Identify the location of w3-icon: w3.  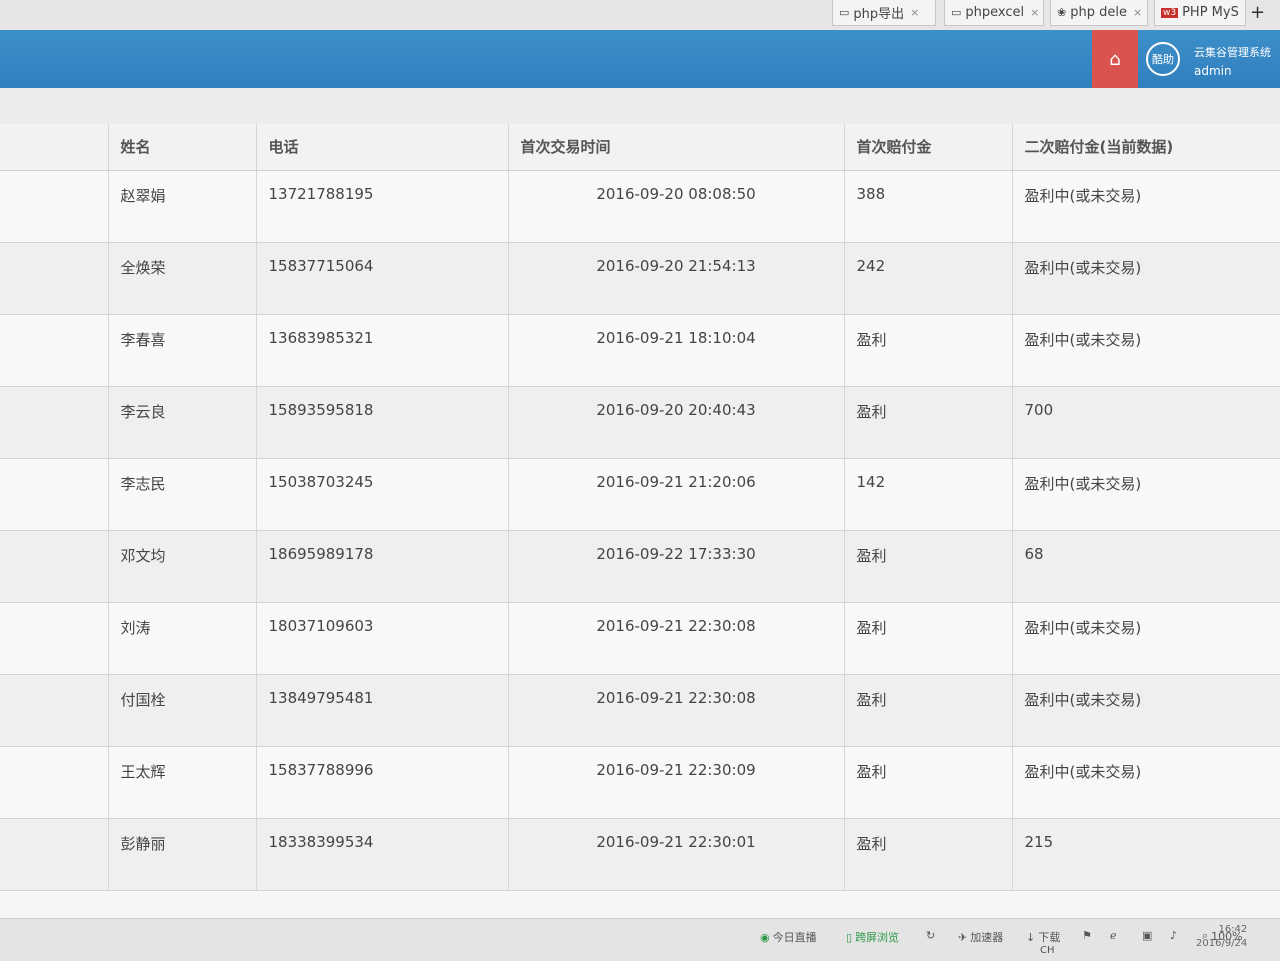
(1170, 12).